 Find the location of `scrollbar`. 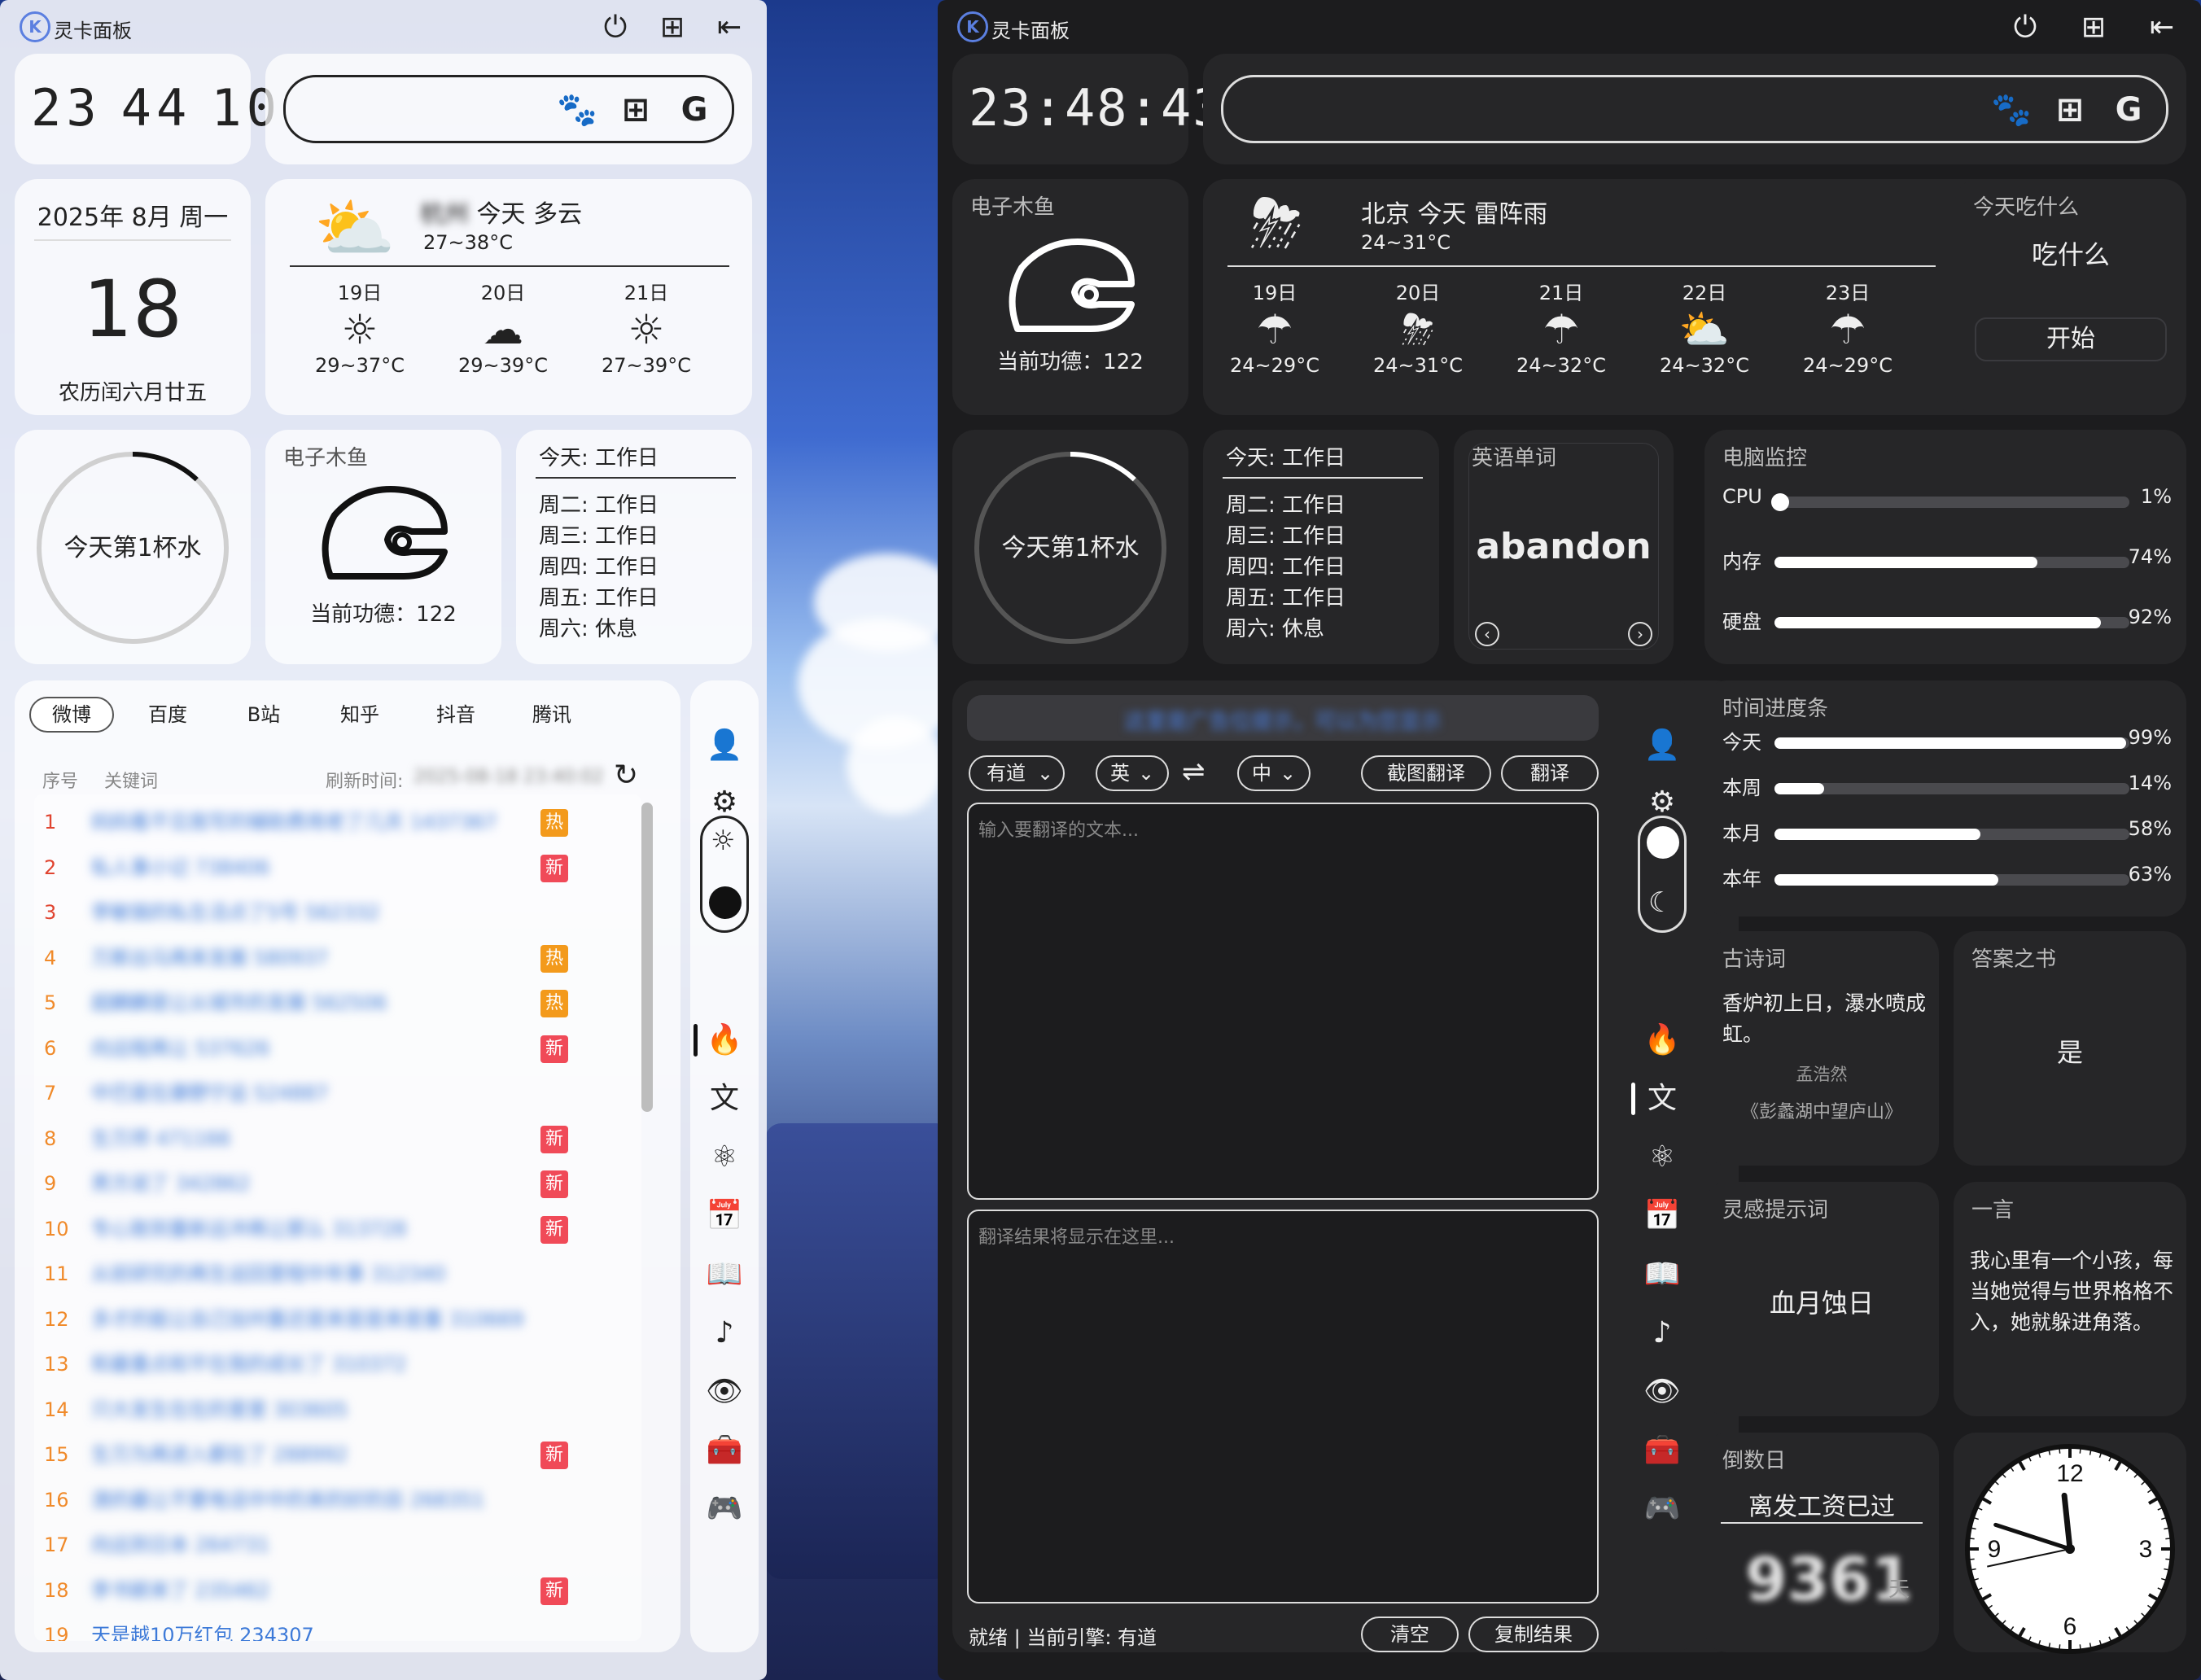

scrollbar is located at coordinates (647, 957).